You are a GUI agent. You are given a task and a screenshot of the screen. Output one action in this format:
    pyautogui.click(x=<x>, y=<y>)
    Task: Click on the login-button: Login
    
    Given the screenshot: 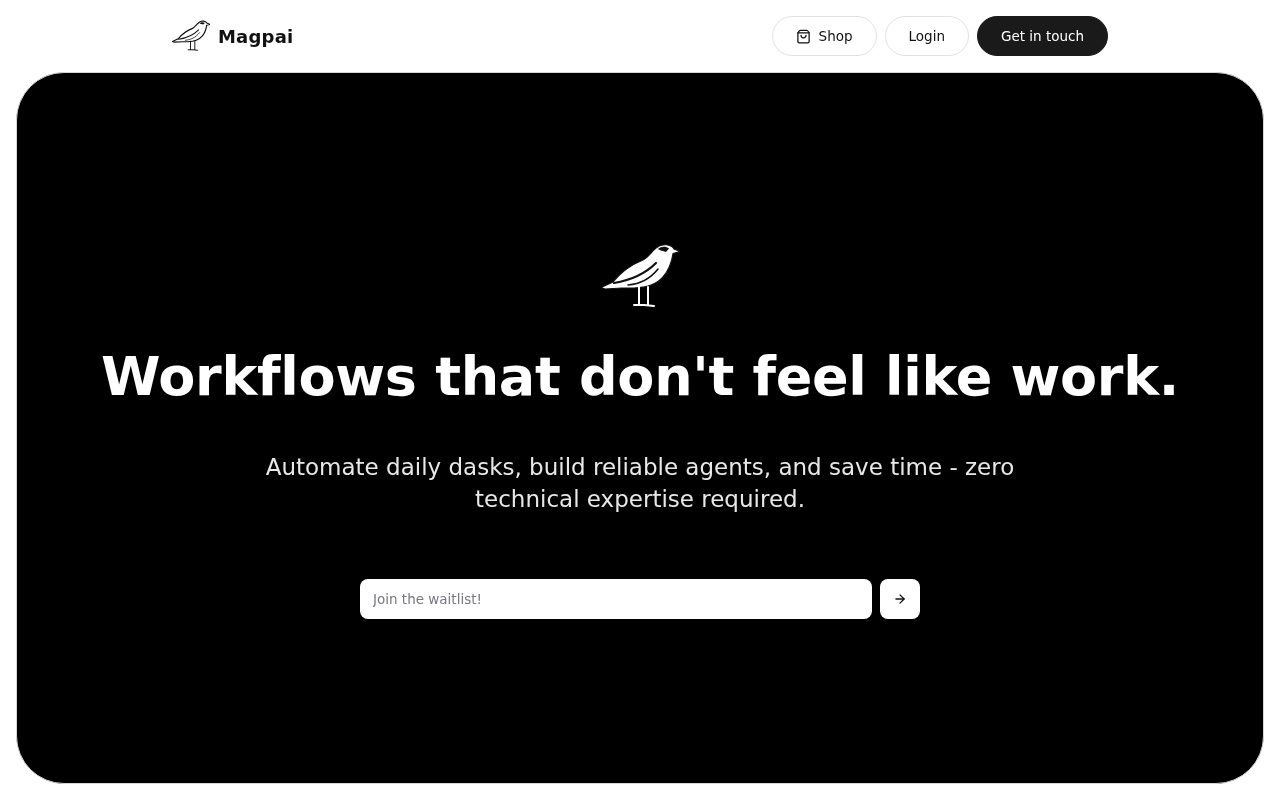 What is the action you would take?
    pyautogui.click(x=926, y=36)
    